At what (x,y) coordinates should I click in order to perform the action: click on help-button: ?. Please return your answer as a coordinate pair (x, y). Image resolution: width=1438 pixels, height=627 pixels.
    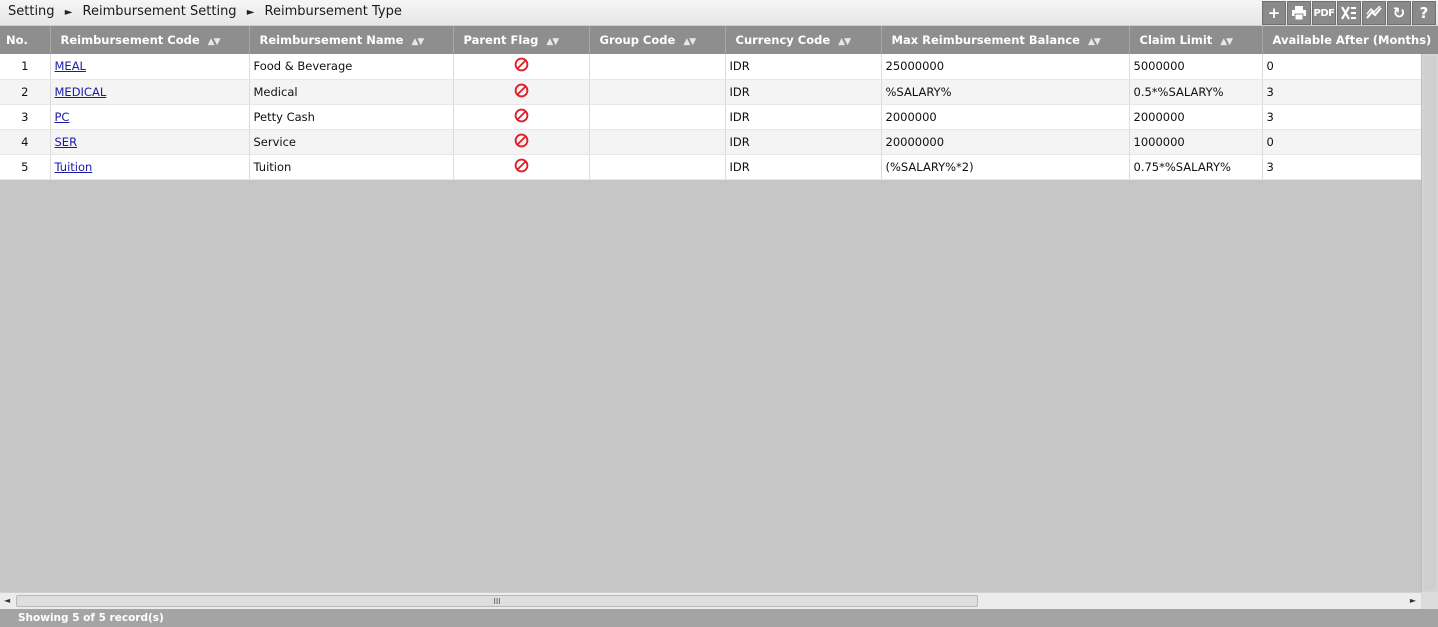
    Looking at the image, I should click on (1424, 13).